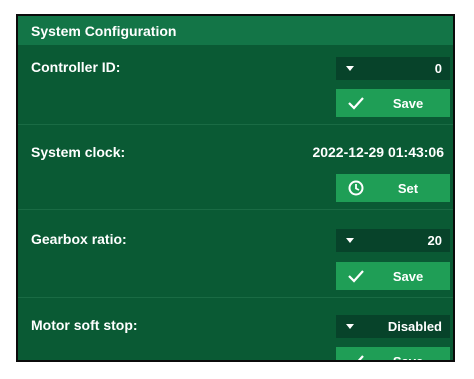  I want to click on gearbox-ratio-value: 20, so click(434, 240).